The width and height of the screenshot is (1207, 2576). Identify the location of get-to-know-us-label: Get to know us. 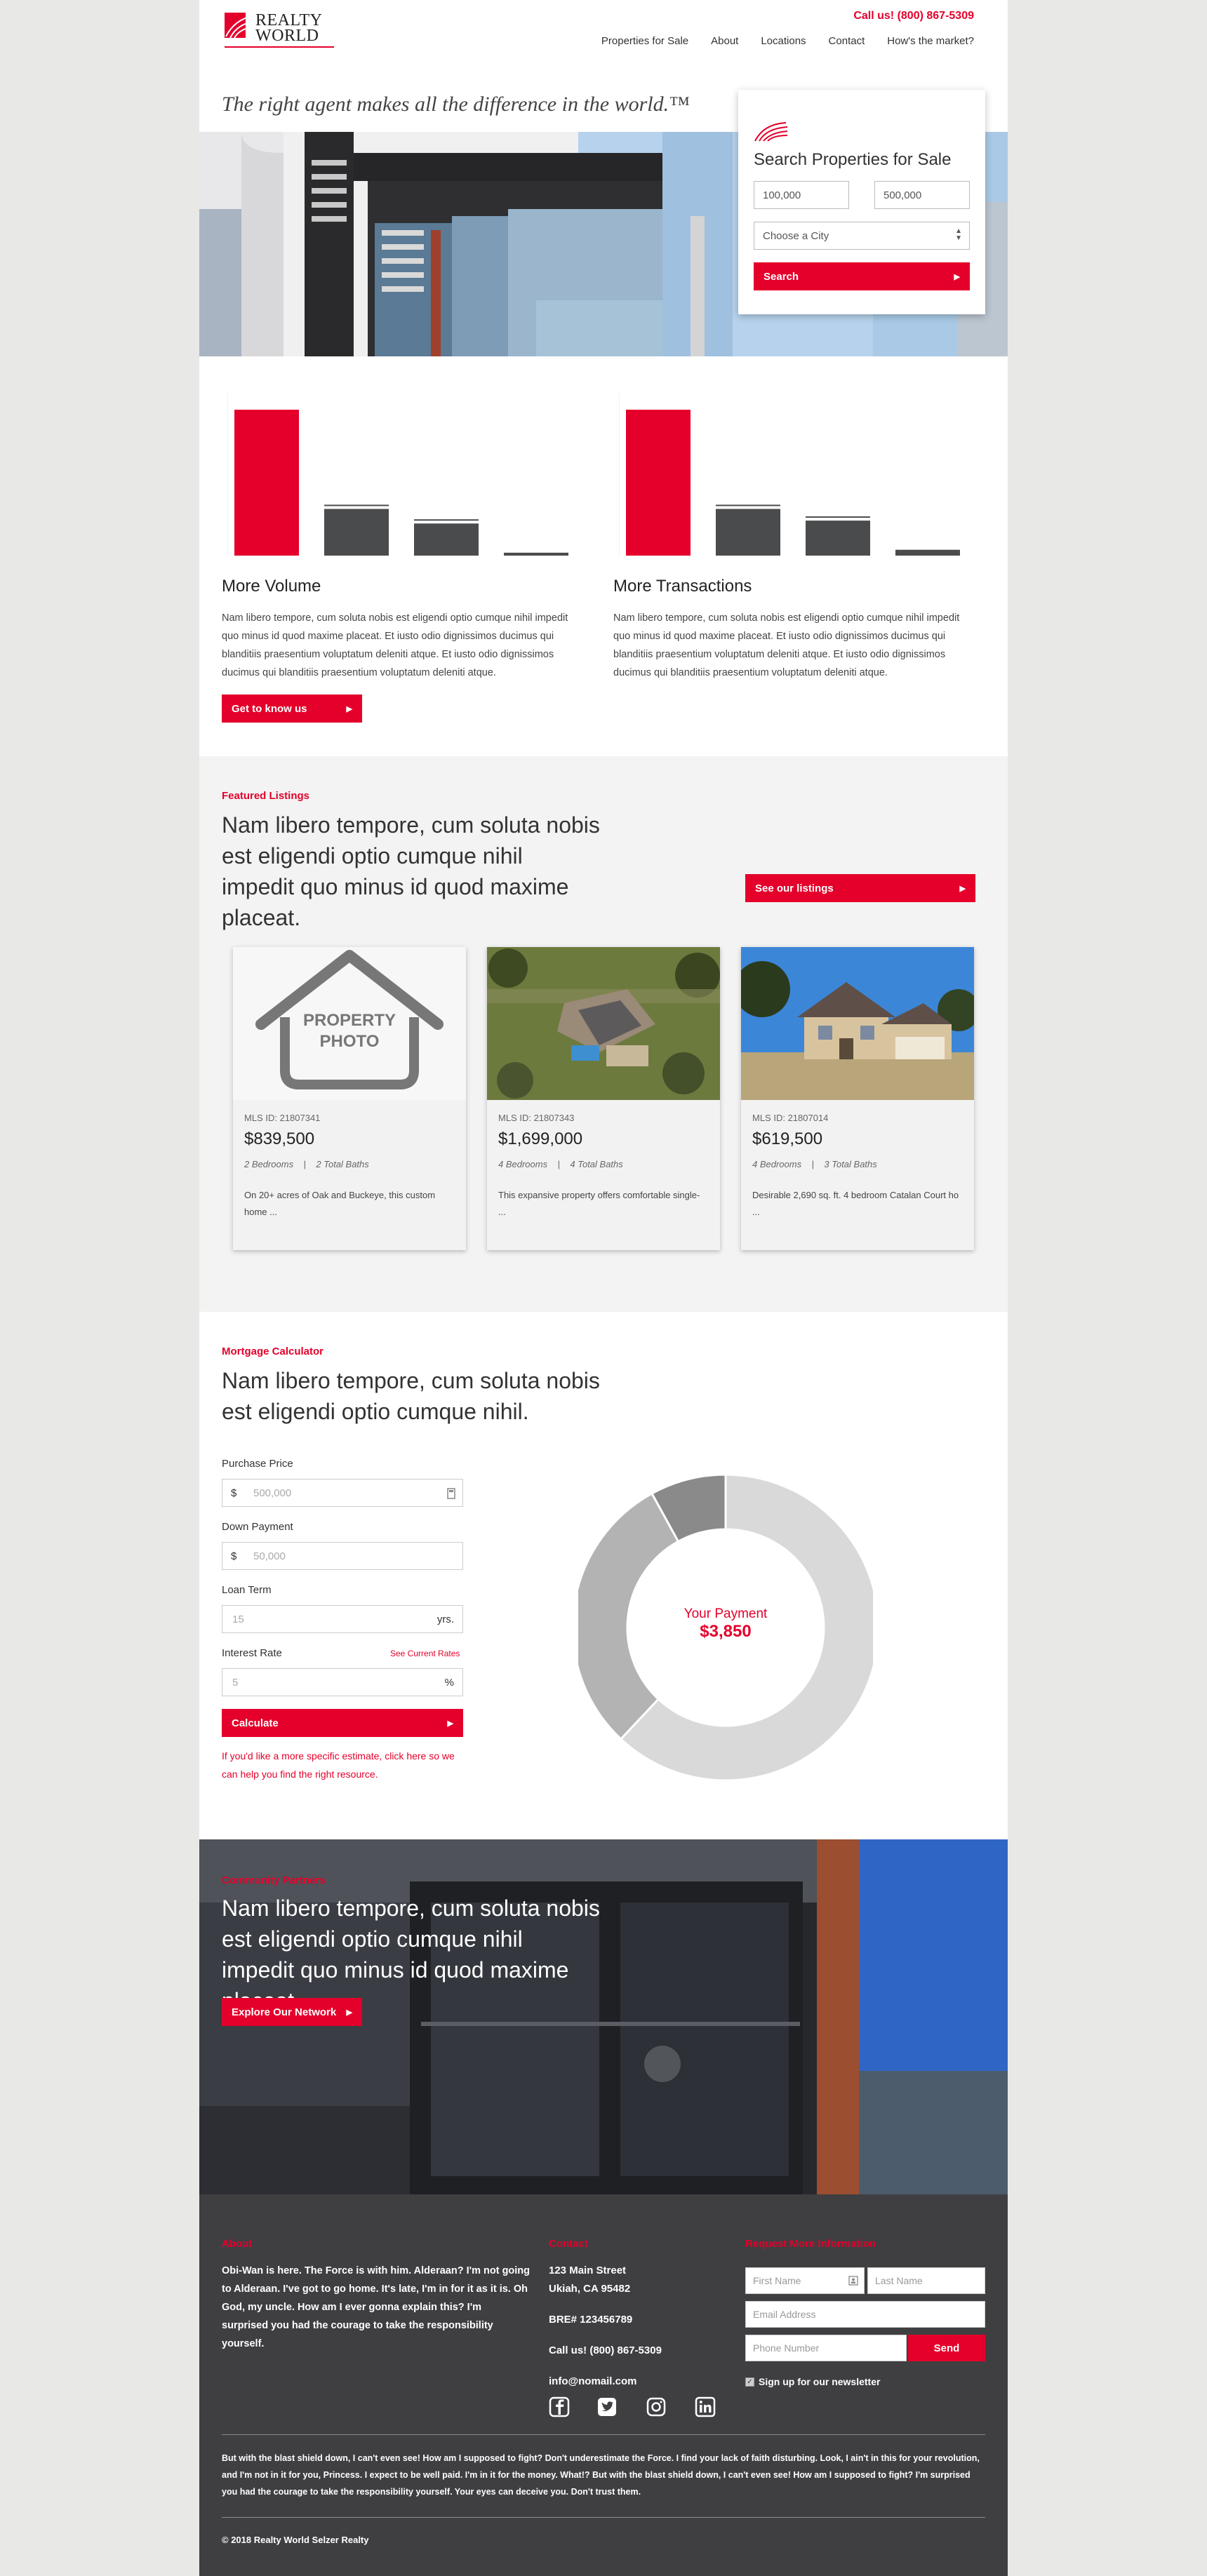
(269, 708).